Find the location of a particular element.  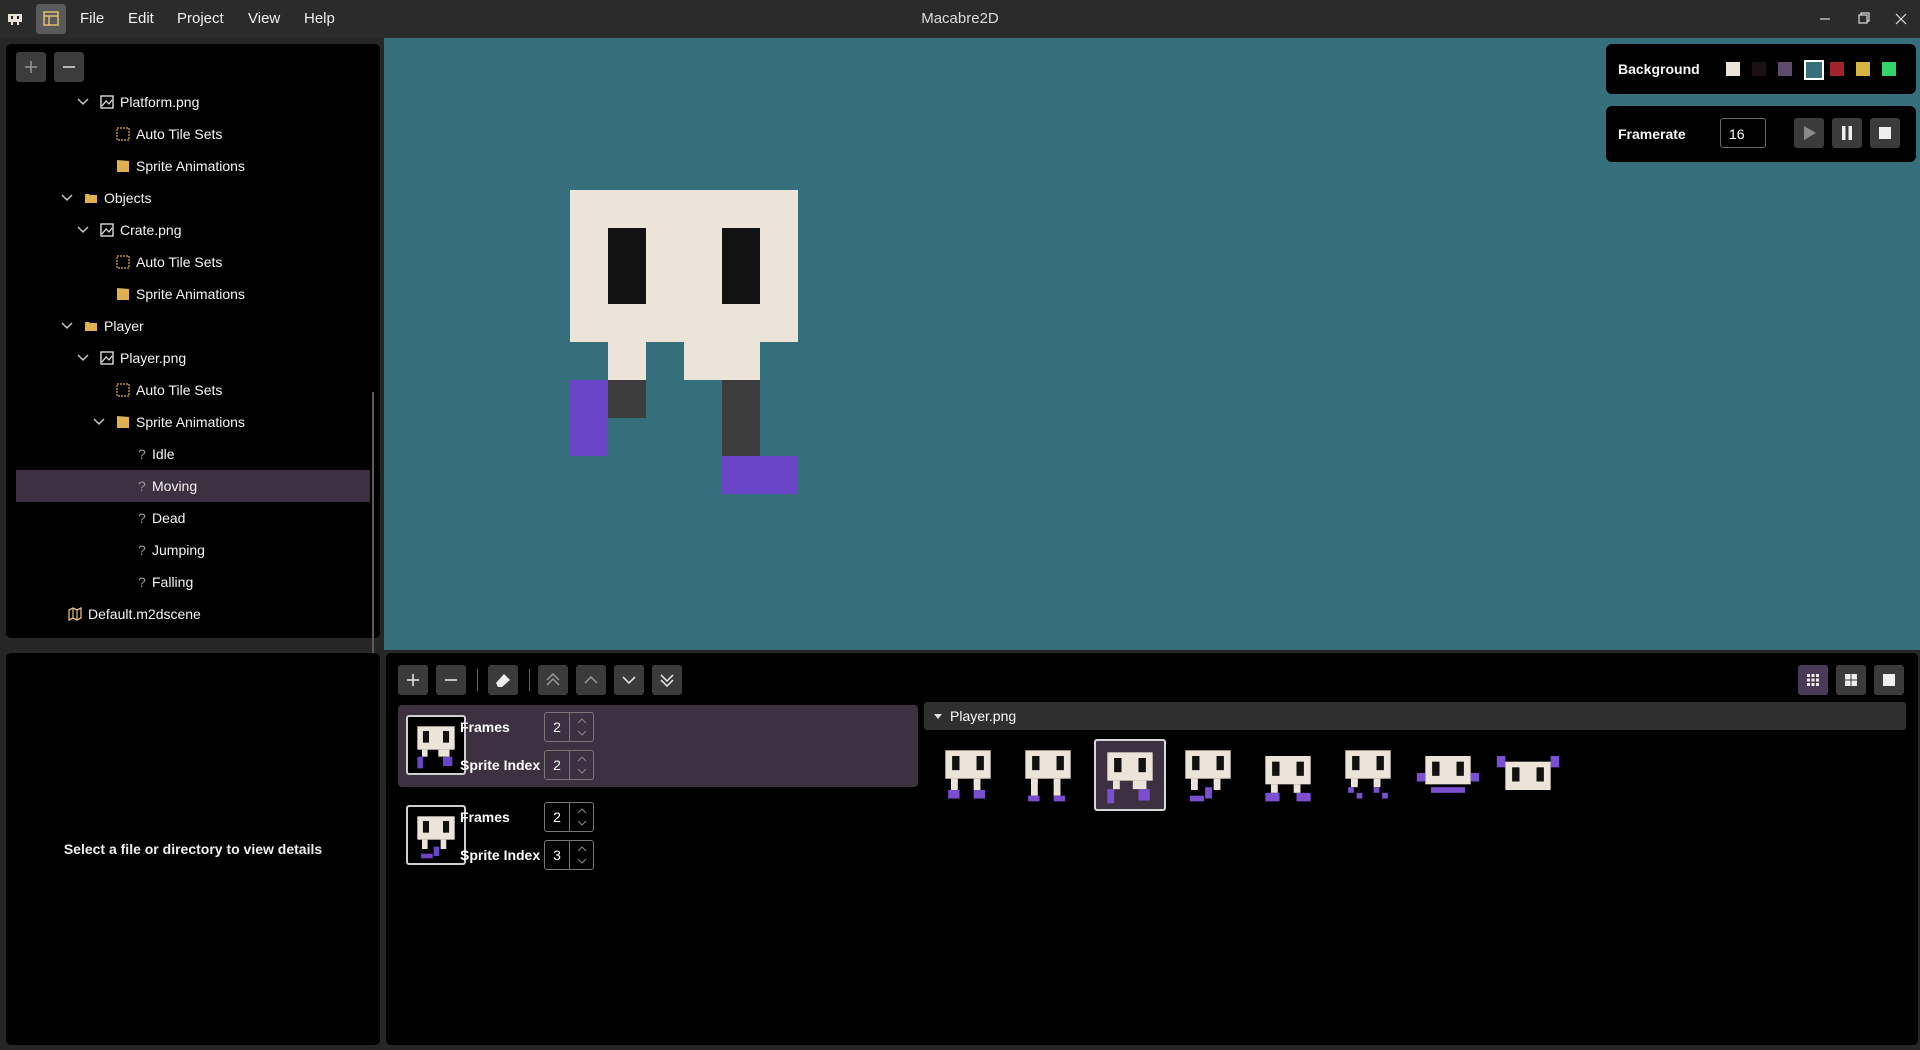

tree-item-crate-png: Crate.png is located at coordinates (193, 230).